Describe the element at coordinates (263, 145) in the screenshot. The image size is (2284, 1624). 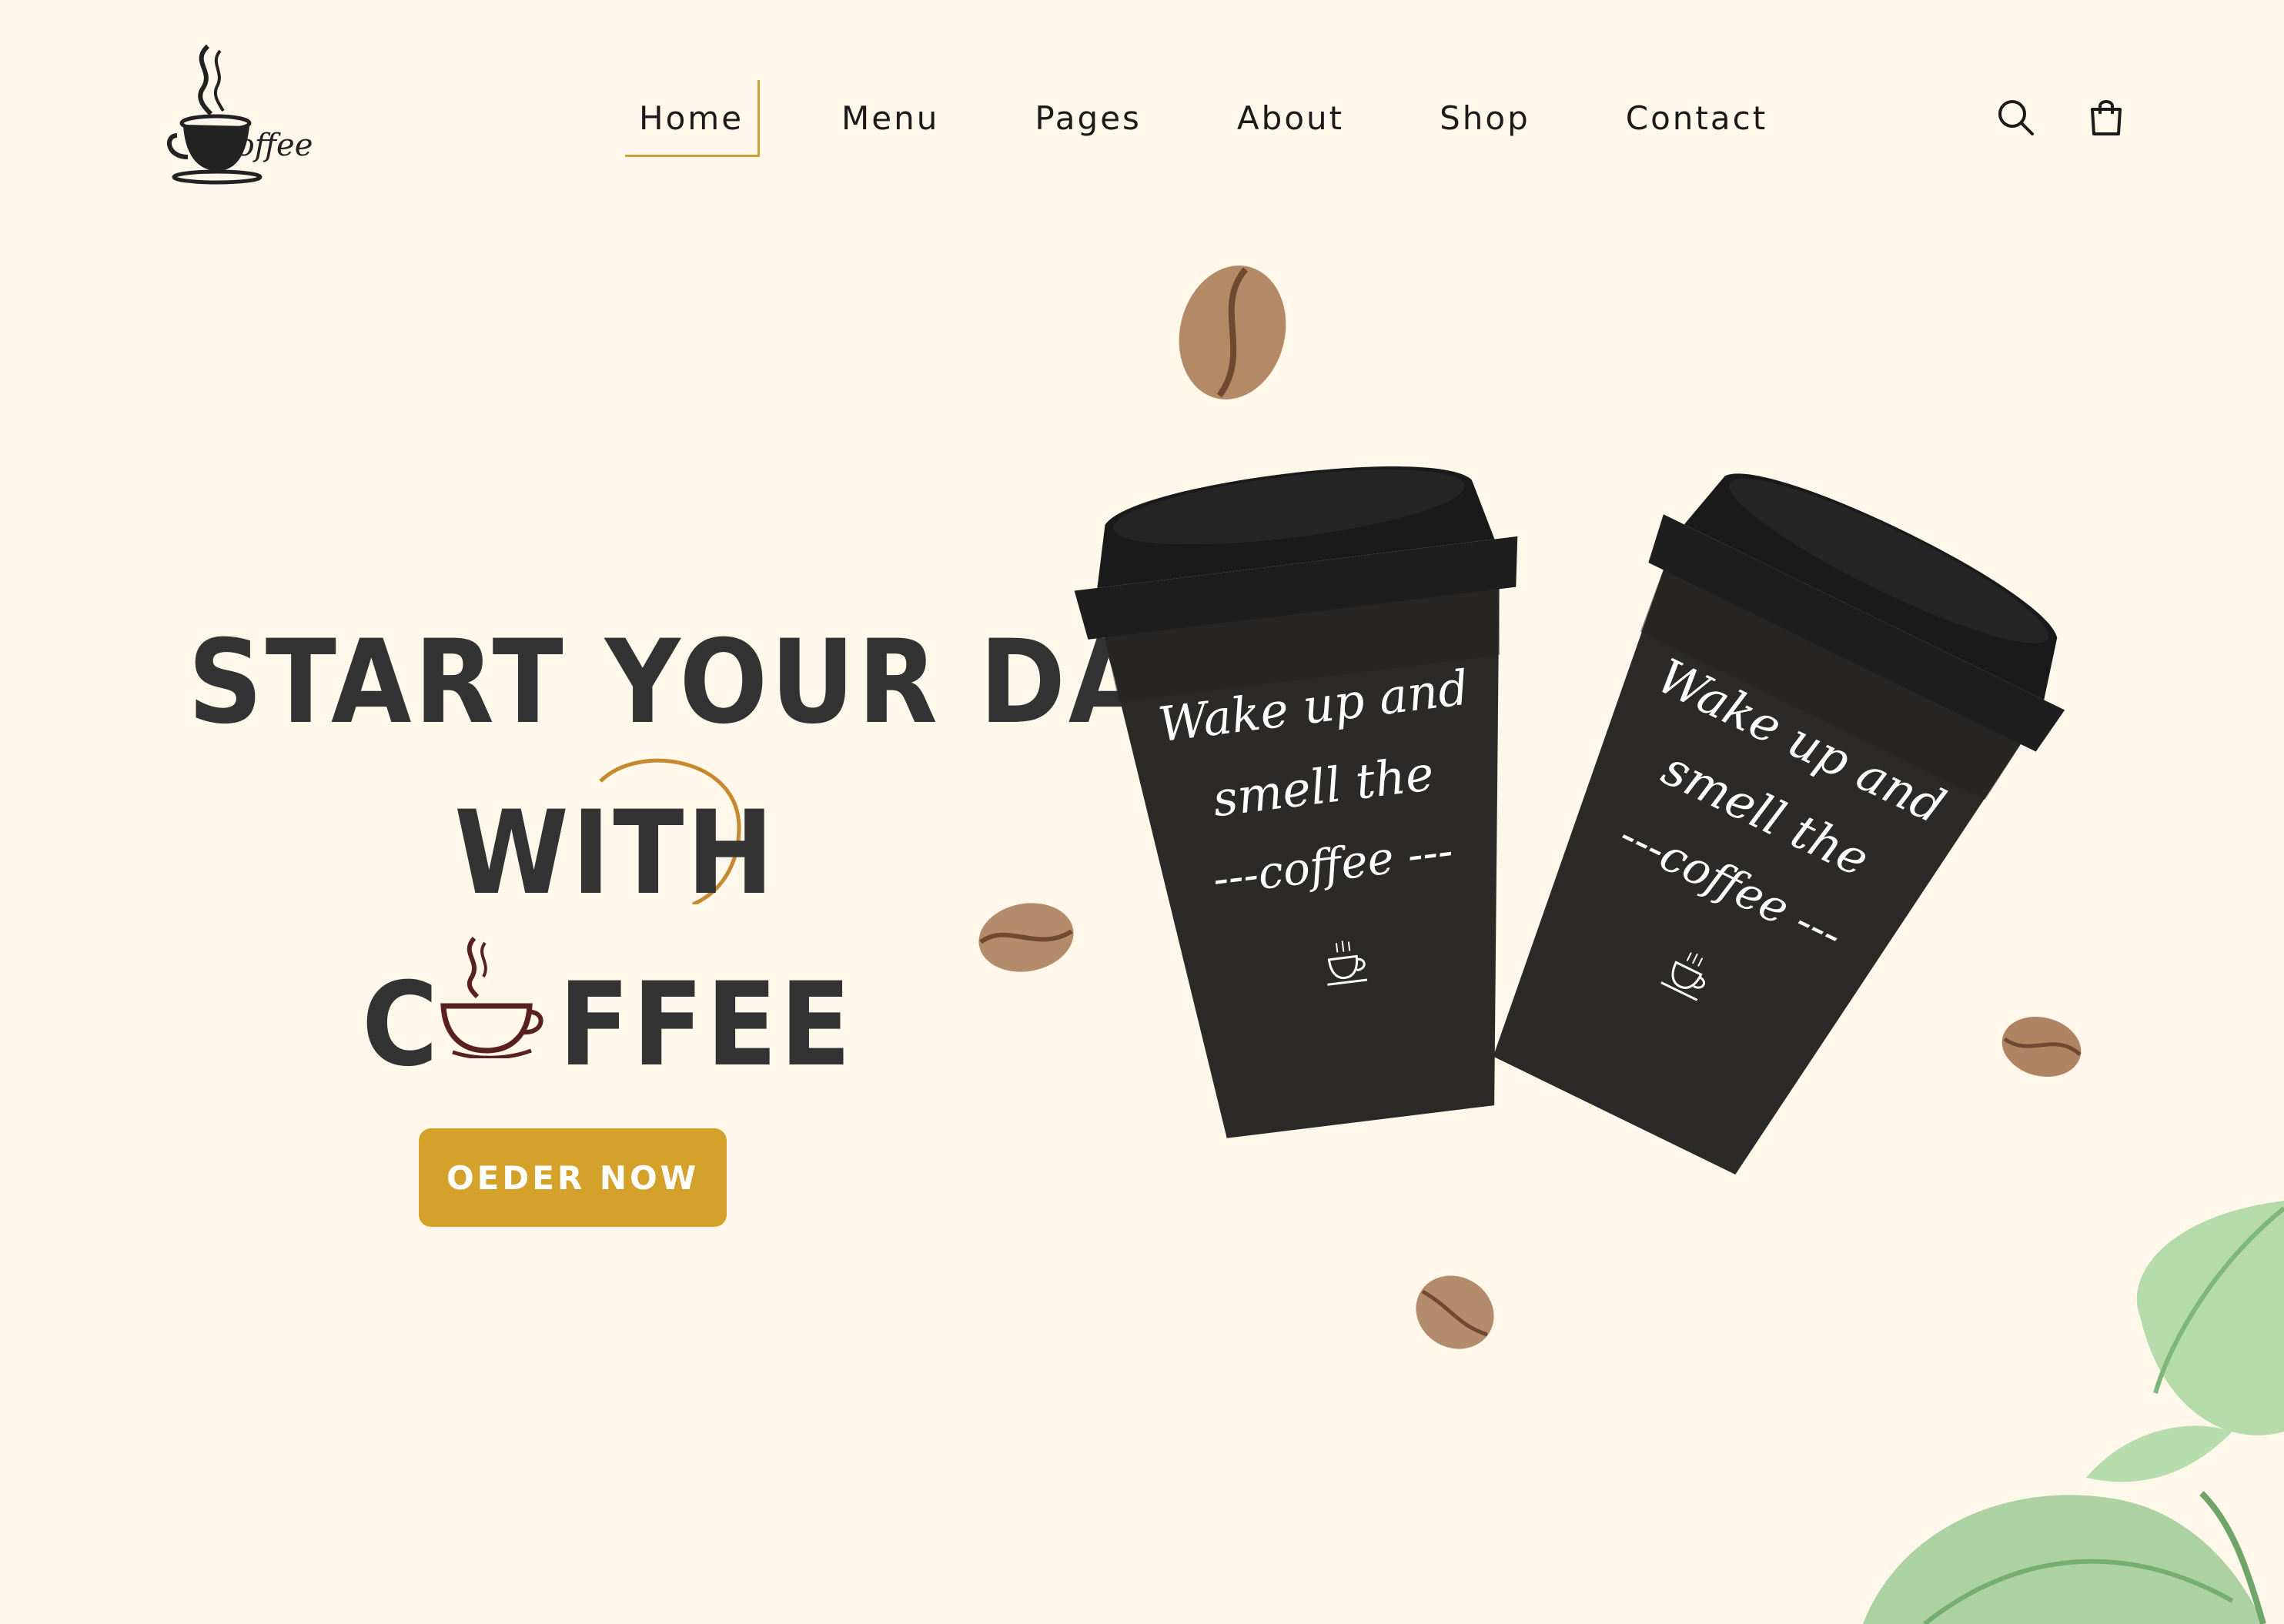
I see `logo-wordmark: Coffee` at that location.